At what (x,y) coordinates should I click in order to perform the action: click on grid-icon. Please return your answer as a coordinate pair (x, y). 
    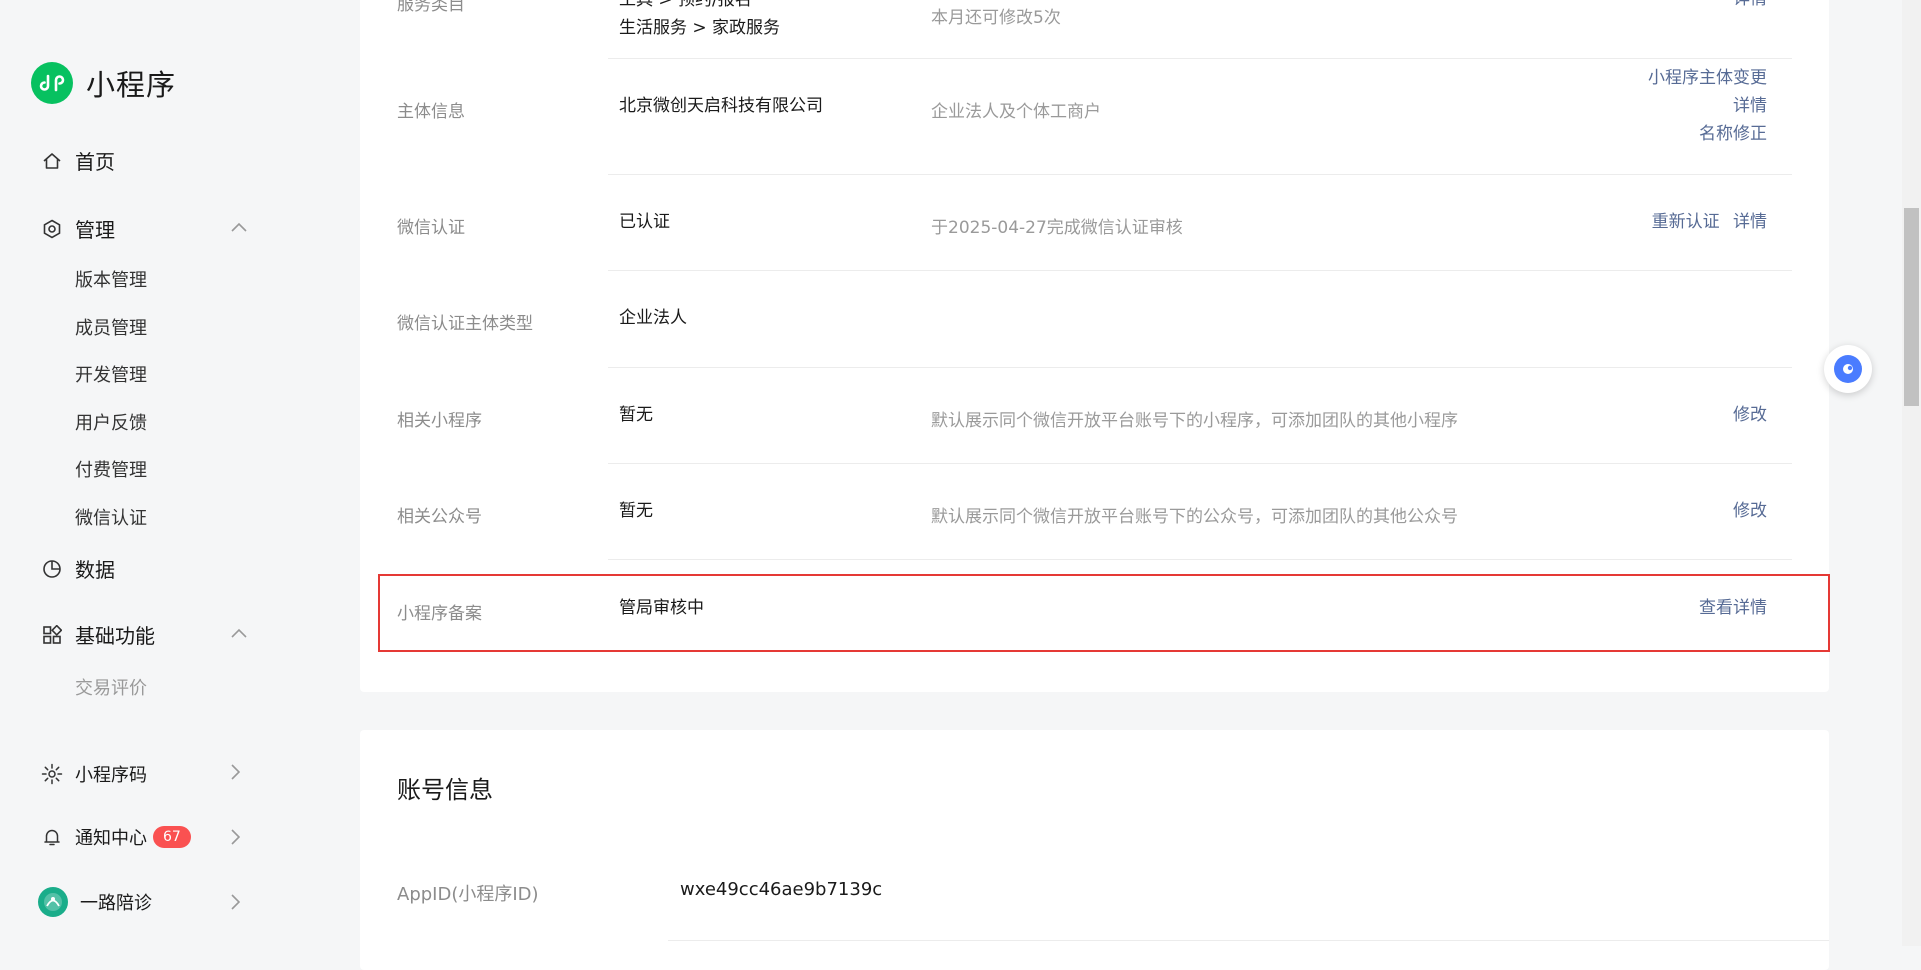
    Looking at the image, I should click on (52, 635).